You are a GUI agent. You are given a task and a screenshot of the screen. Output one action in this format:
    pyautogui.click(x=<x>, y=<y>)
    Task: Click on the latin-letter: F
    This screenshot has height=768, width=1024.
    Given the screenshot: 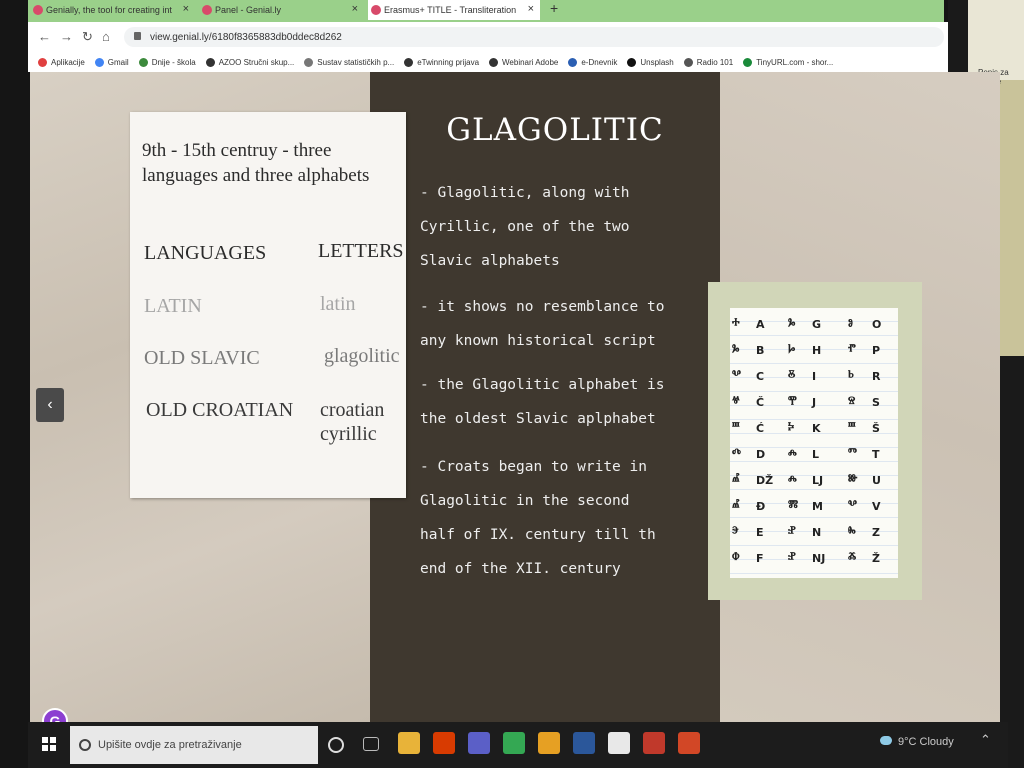 What is the action you would take?
    pyautogui.click(x=760, y=558)
    